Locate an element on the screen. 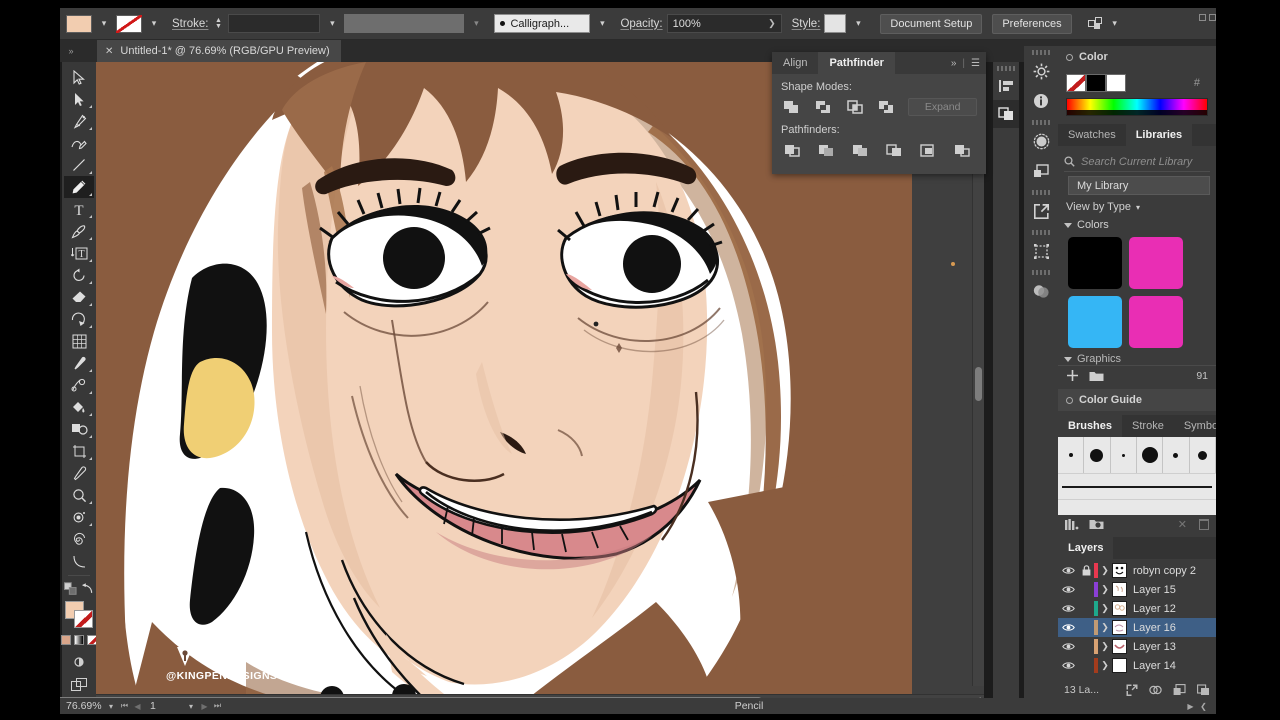 Image resolution: width=1280 pixels, height=720 pixels. brush-definition-dropdown: ▾ is located at coordinates (602, 24).